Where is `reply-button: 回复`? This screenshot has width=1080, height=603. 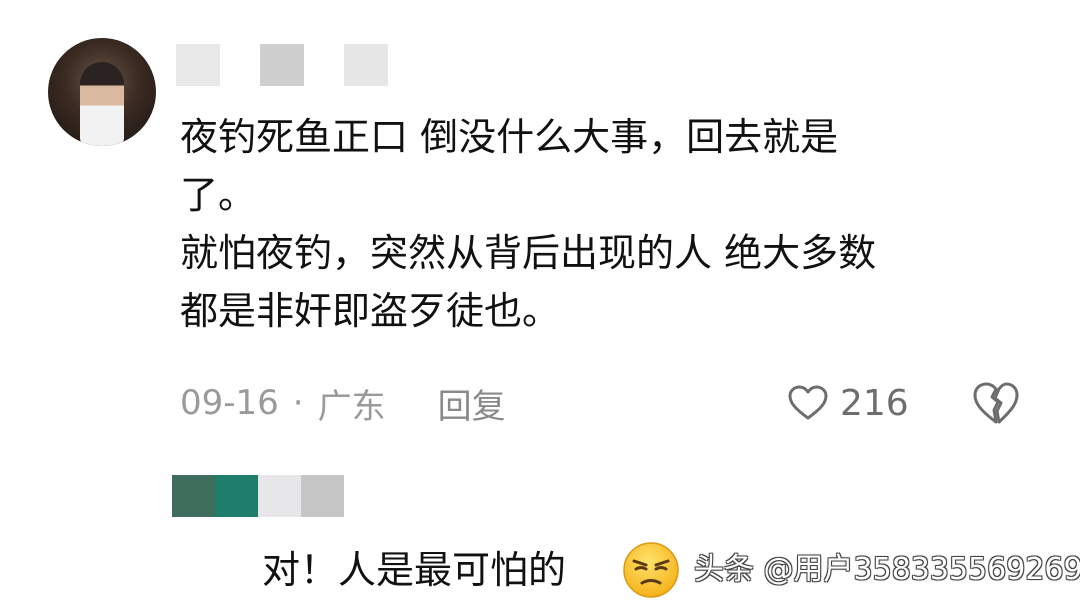
reply-button: 回复 is located at coordinates (472, 403).